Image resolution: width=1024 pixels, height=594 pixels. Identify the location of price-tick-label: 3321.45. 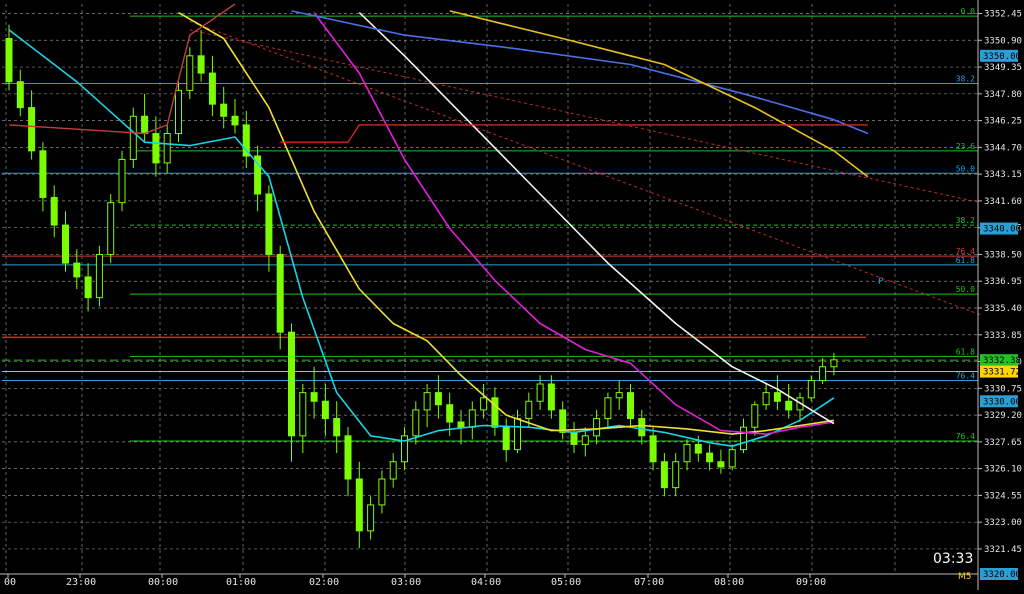
(1003, 550).